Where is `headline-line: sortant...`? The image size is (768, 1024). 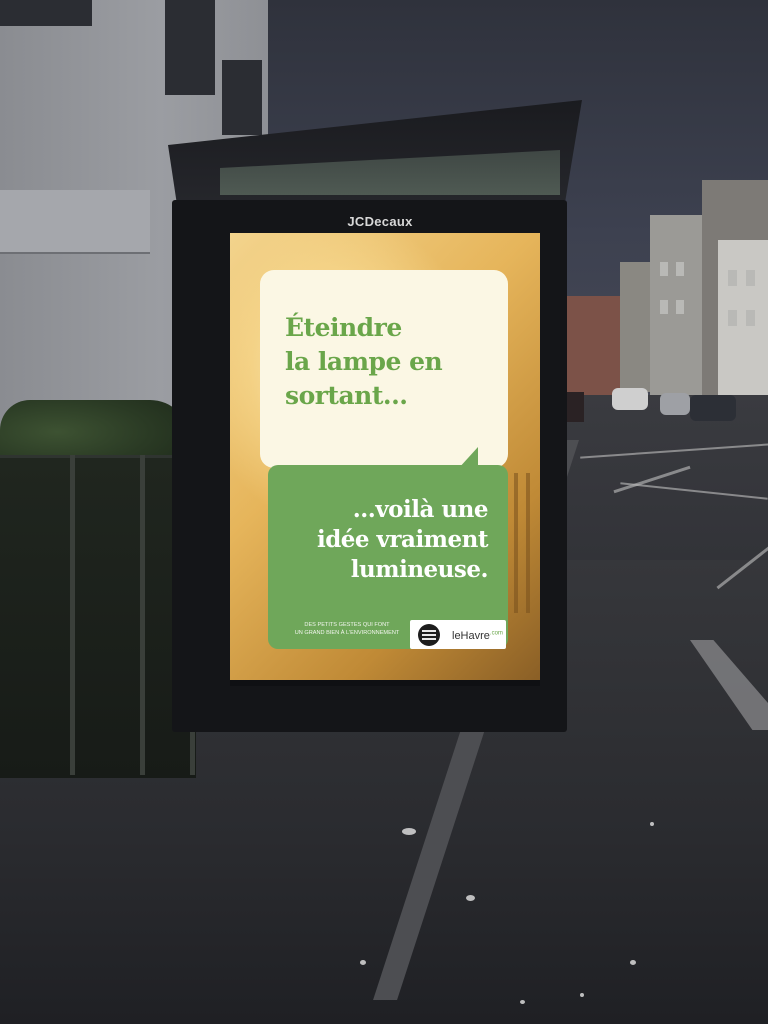 headline-line: sortant... is located at coordinates (346, 395).